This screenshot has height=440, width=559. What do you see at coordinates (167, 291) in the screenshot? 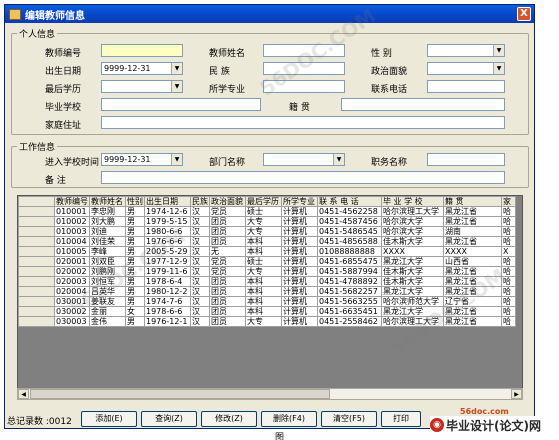
I see `table-cell: 1980-12-2` at bounding box center [167, 291].